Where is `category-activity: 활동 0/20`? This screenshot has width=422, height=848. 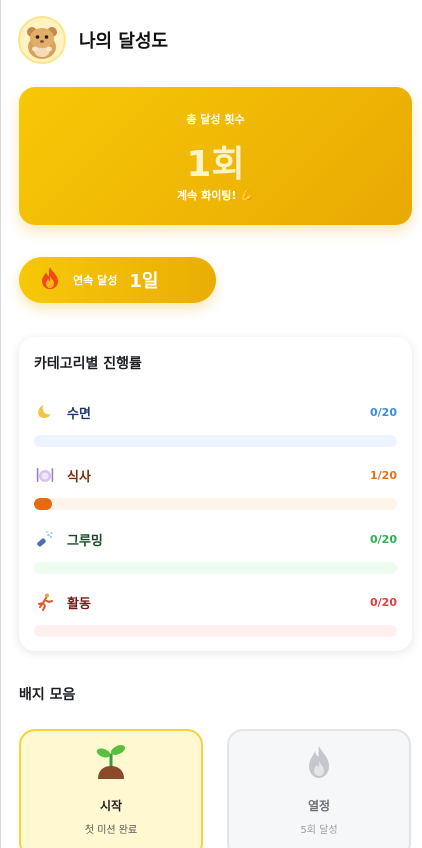
category-activity: 활동 0/20 is located at coordinates (215, 616).